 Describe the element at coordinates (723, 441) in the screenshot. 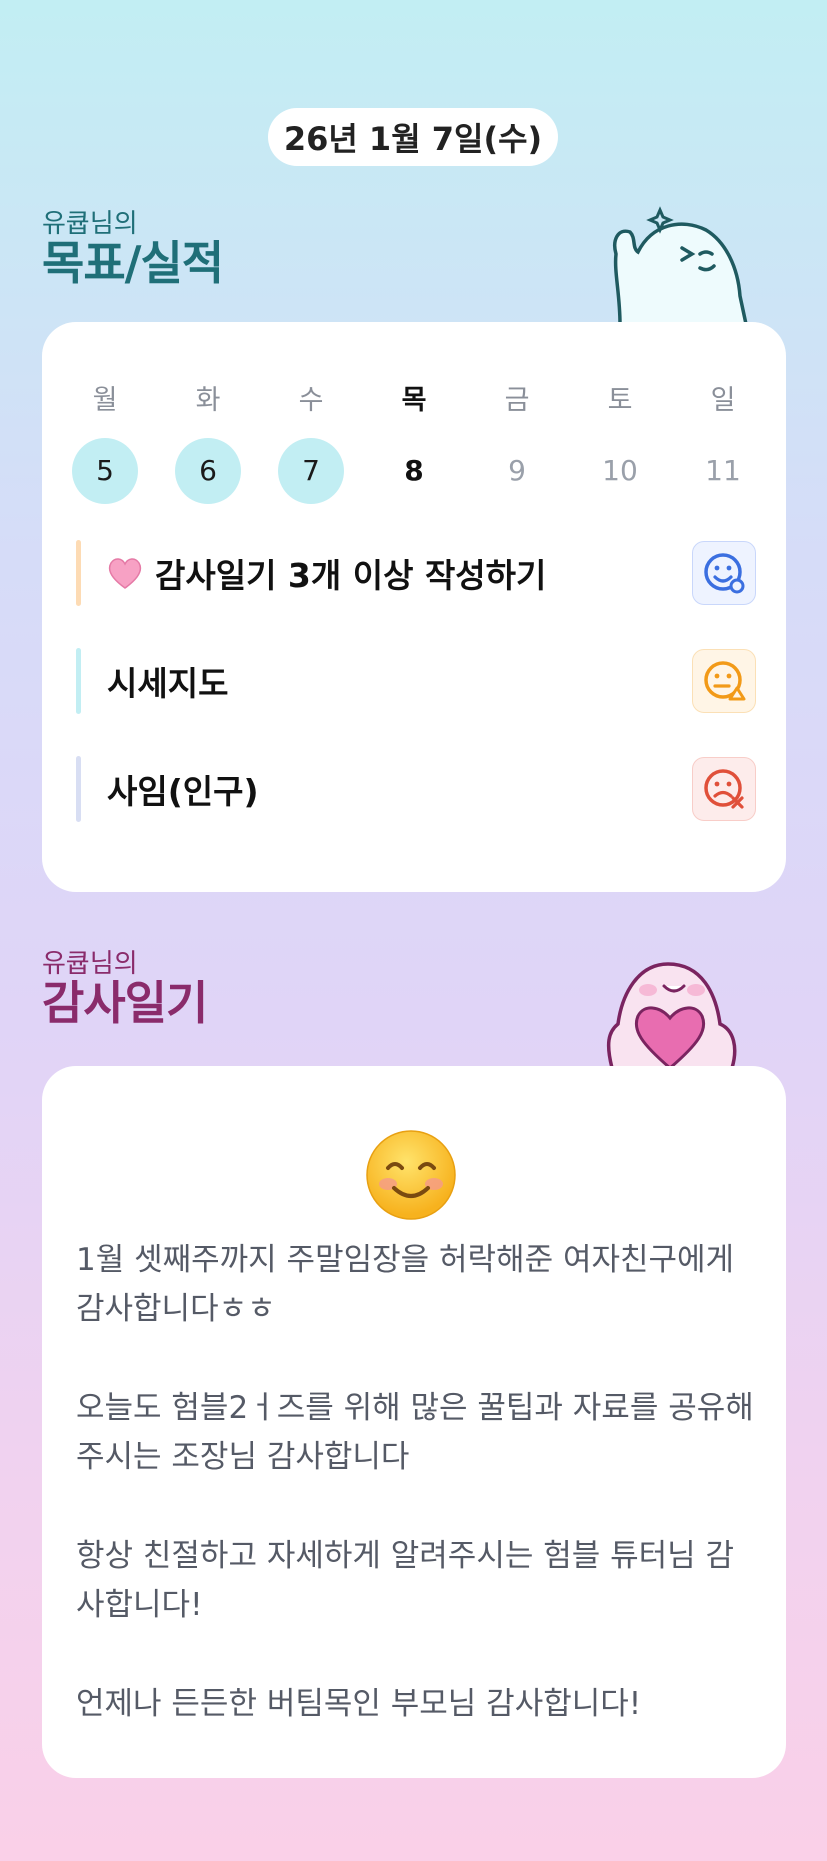

I see `day-sun: 일 11` at that location.